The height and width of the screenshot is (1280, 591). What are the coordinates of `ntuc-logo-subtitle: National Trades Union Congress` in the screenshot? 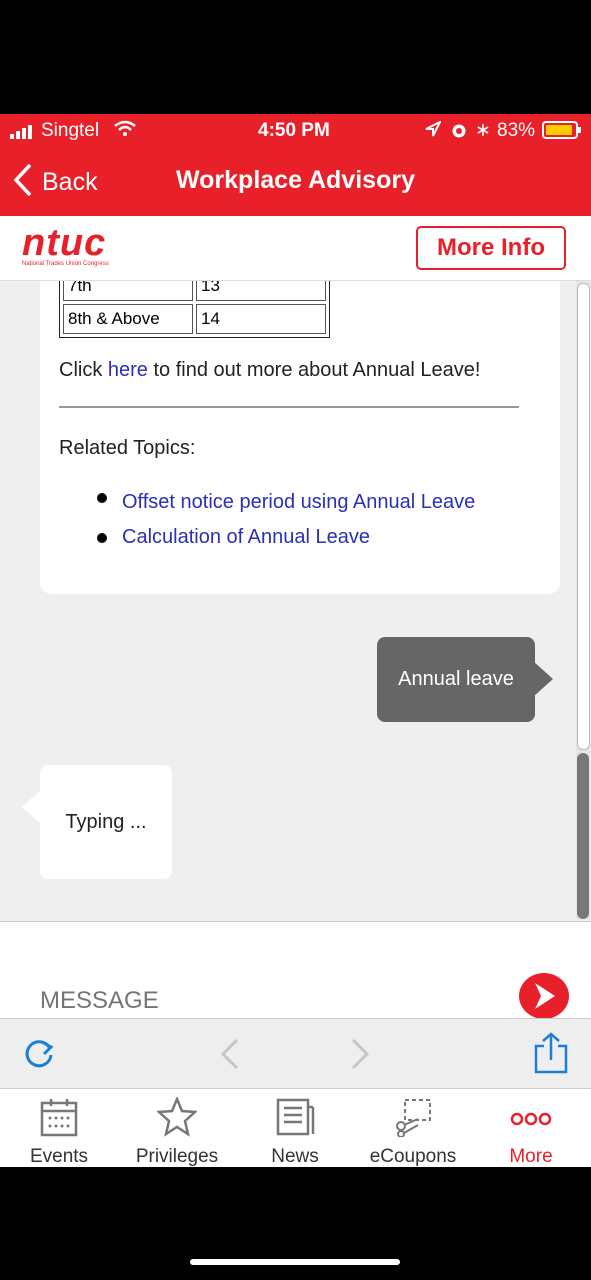 It's located at (65, 264).